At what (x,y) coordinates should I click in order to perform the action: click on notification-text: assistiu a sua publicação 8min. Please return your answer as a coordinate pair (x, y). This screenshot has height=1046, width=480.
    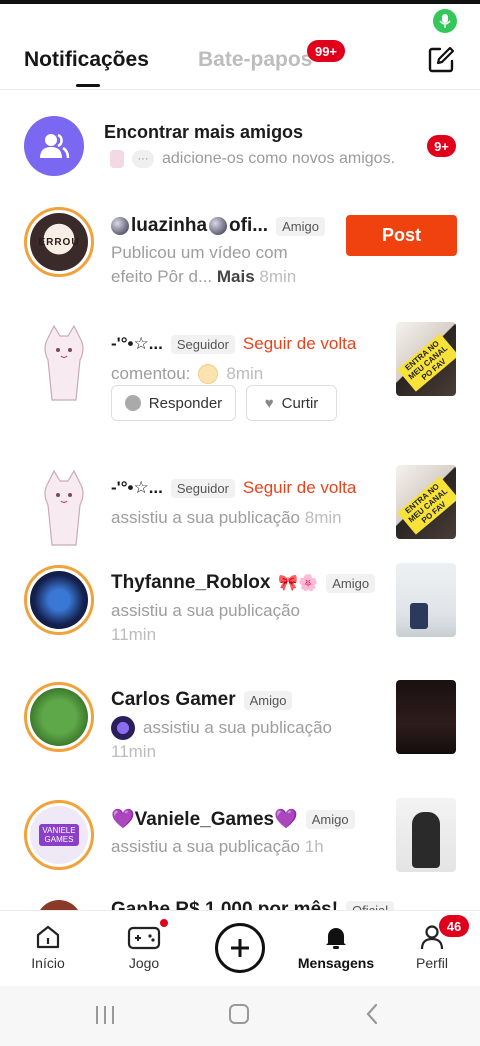
    Looking at the image, I should click on (226, 518).